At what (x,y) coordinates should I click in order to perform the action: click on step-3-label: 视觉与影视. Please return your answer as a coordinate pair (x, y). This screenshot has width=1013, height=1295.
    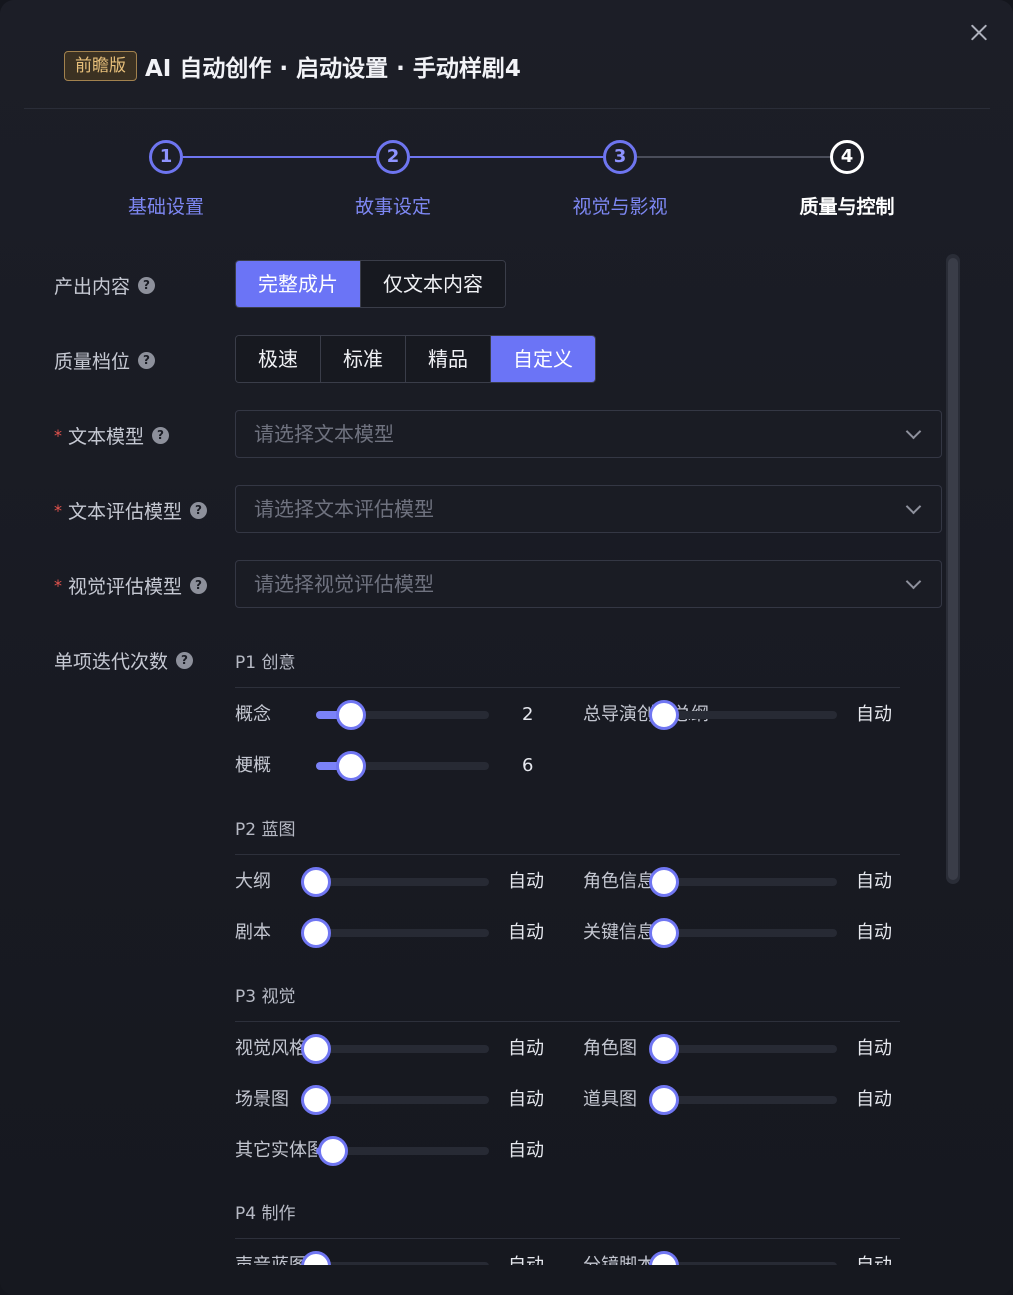
    Looking at the image, I should click on (620, 205).